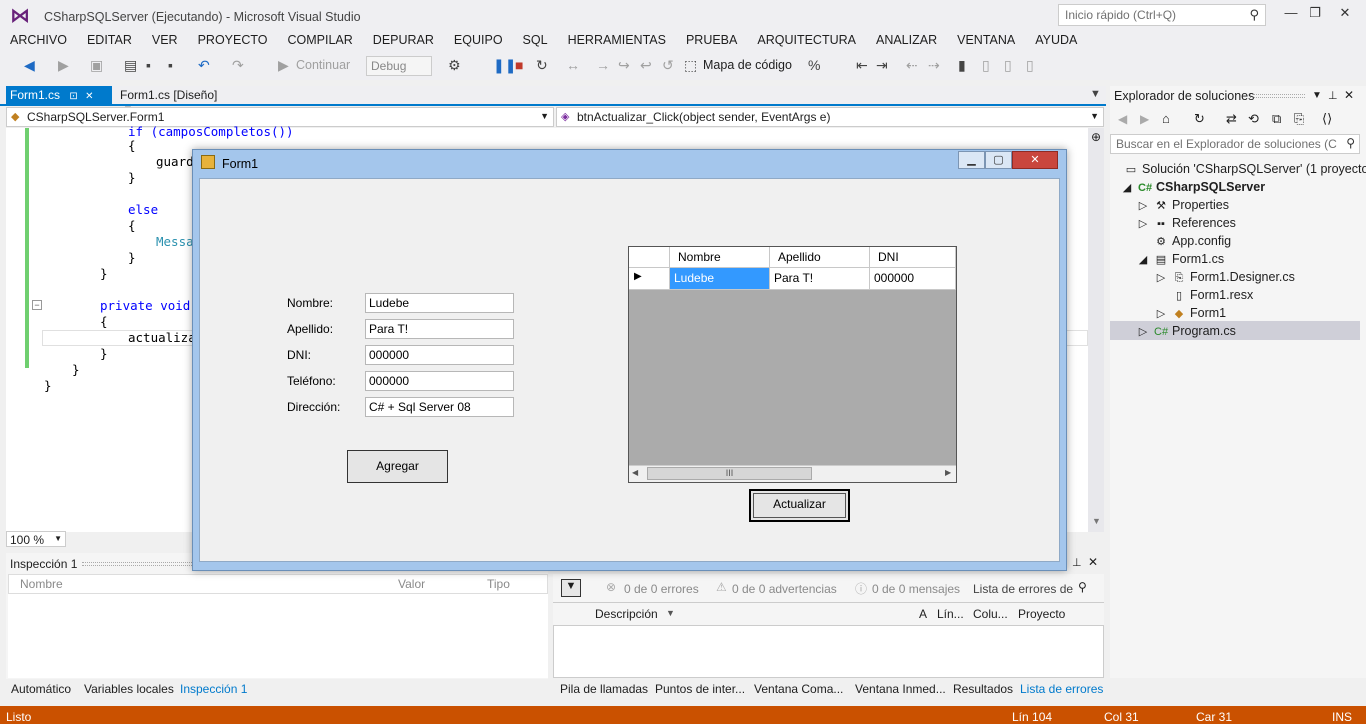  I want to click on tree-item-form1-class: ▷ ◆ Form1, so click(1190, 313).